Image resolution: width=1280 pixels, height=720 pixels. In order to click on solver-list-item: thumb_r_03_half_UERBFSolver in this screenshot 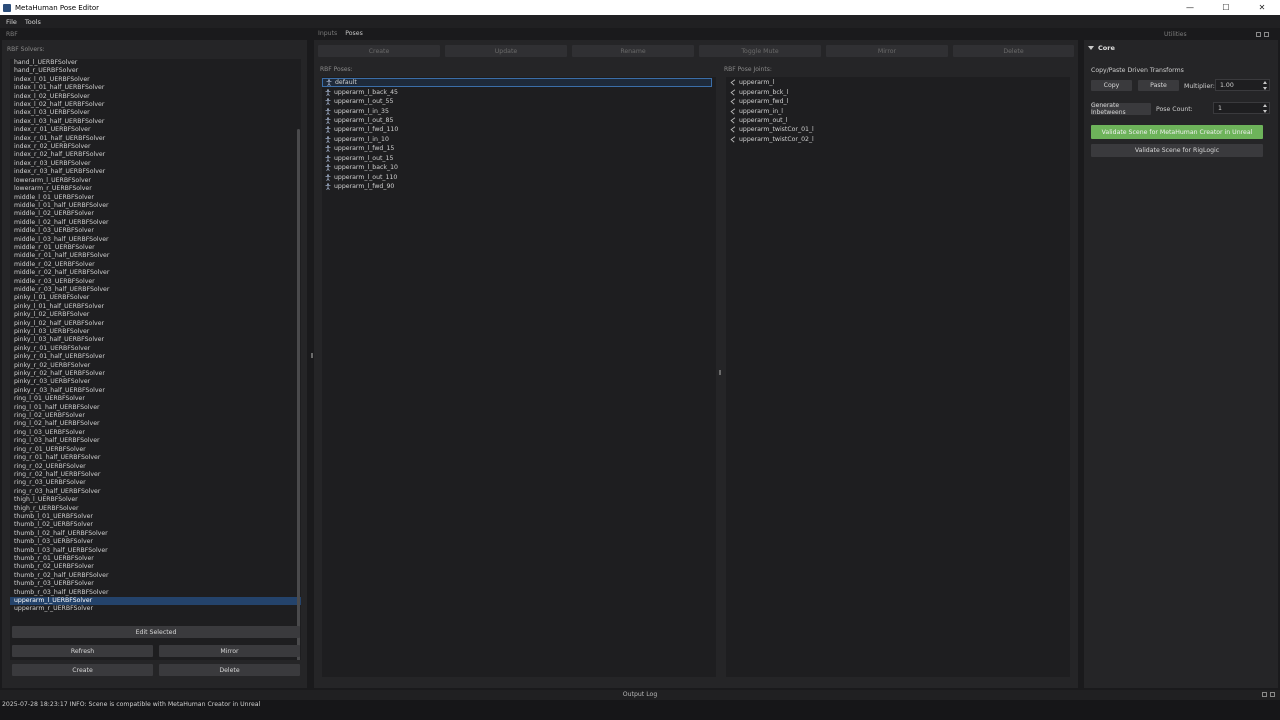, I will do `click(155, 593)`.